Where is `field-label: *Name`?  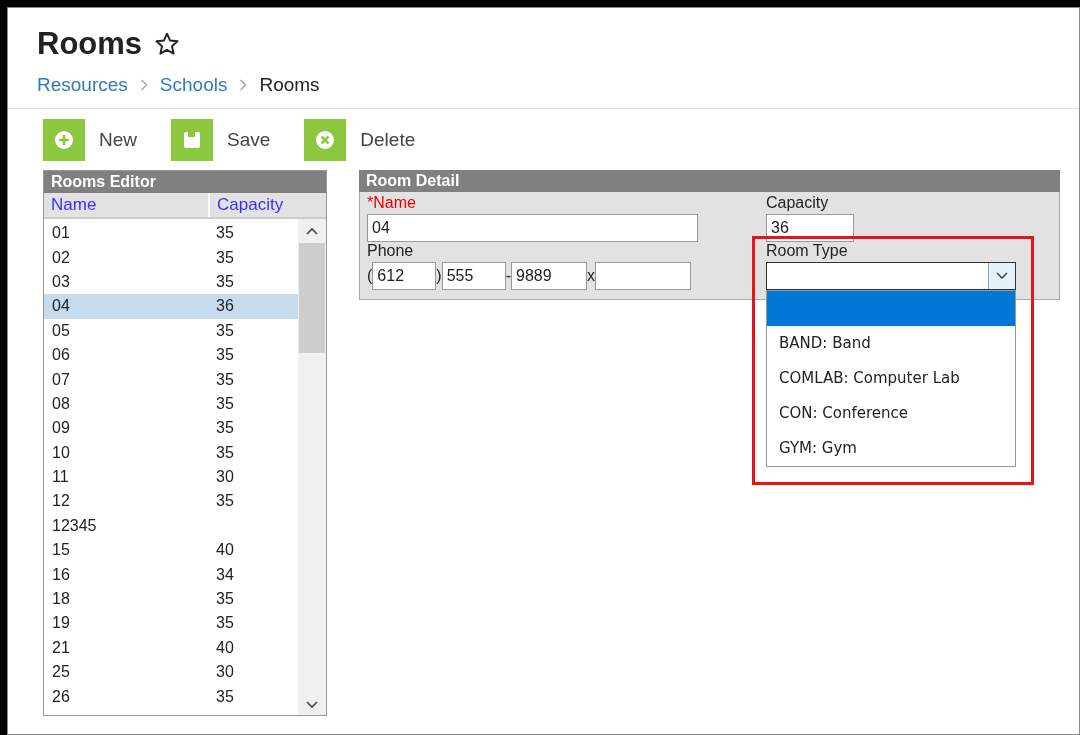 field-label: *Name is located at coordinates (392, 203).